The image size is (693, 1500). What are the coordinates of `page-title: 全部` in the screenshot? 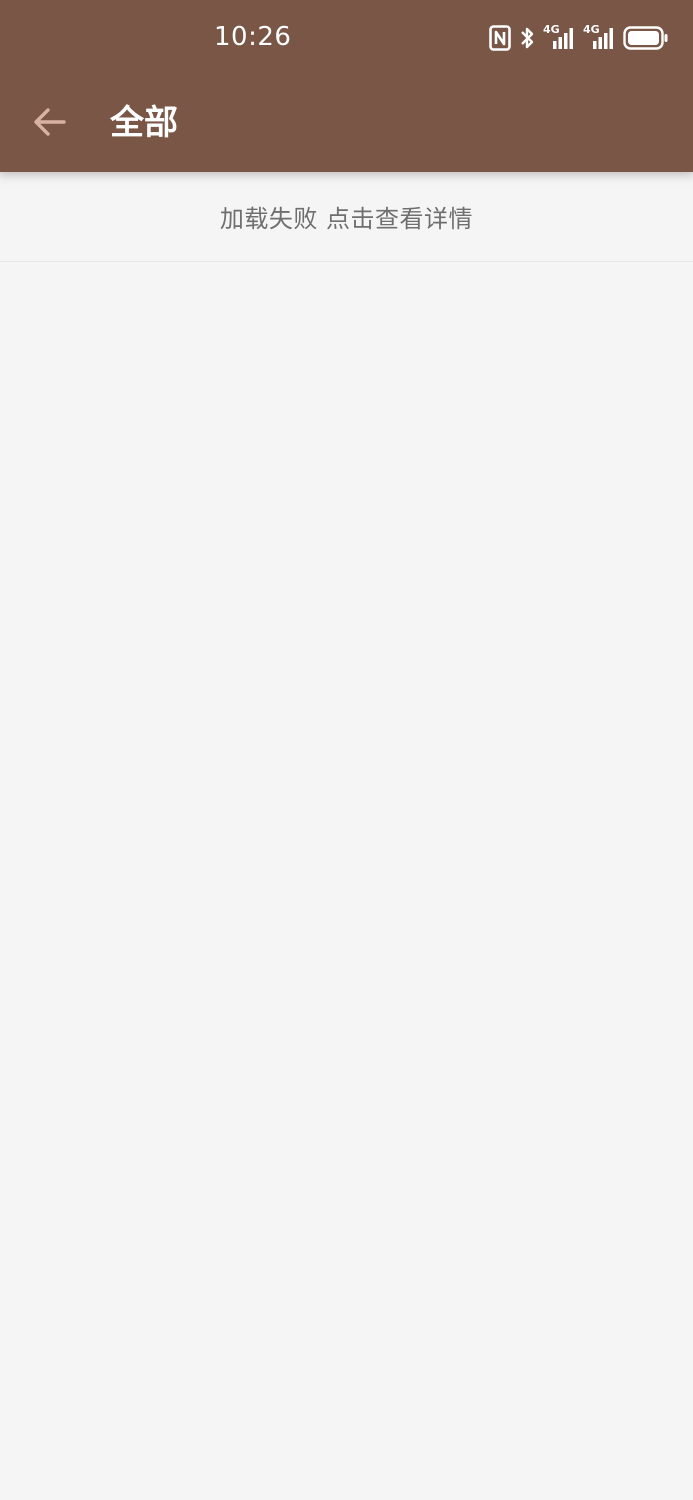 It's located at (144, 123).